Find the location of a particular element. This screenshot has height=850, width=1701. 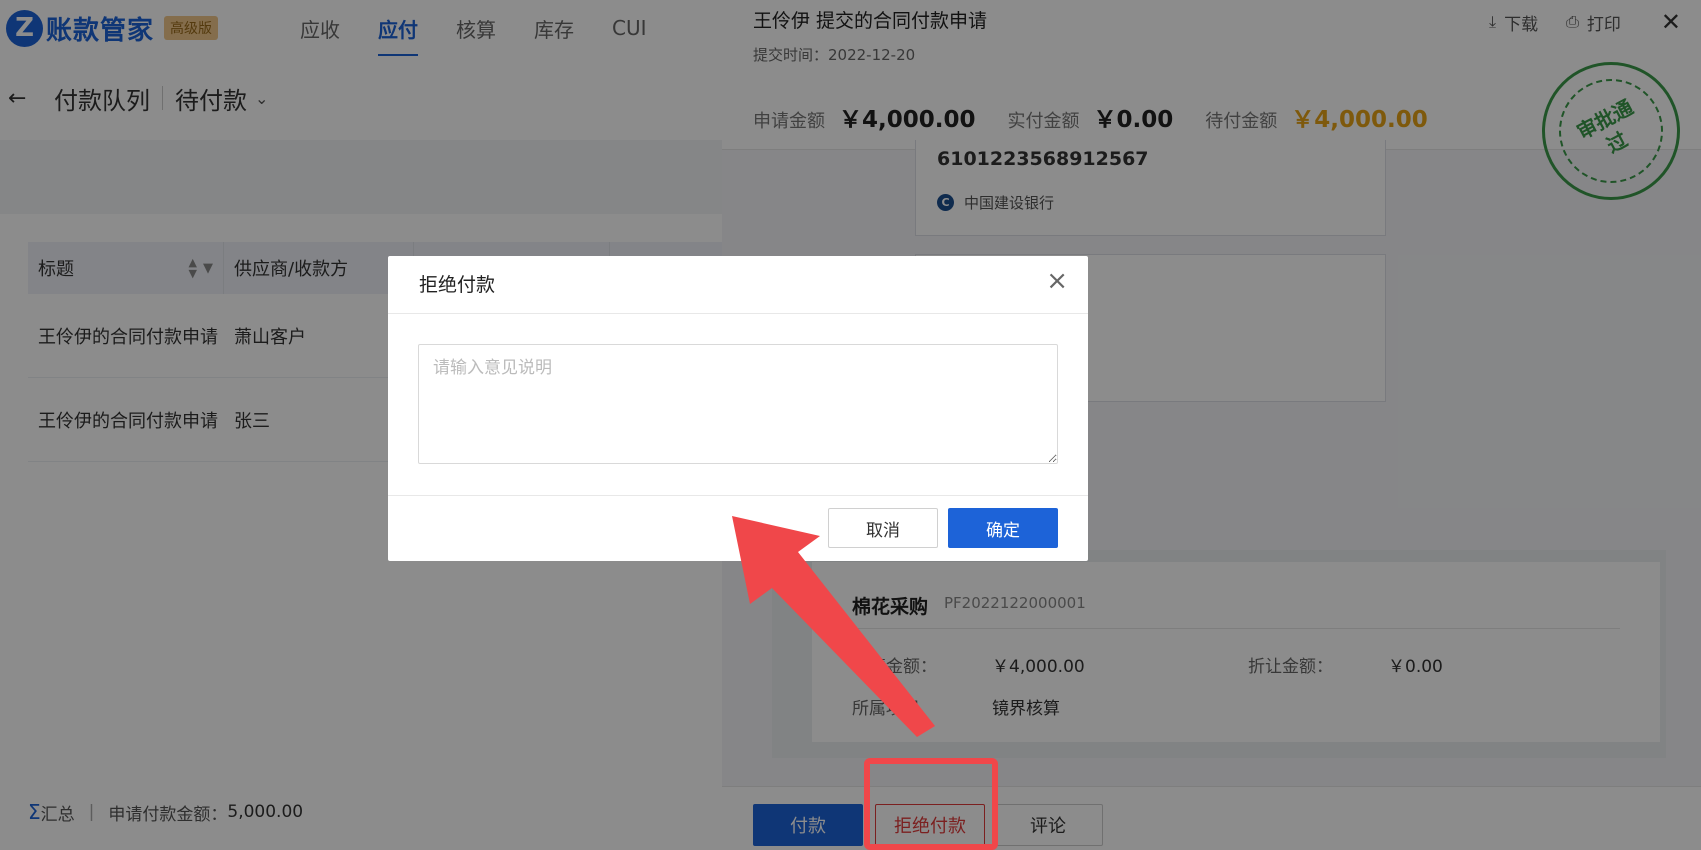

reject-payment-dialog: 拒绝付款 × 取消 确定 is located at coordinates (738, 408).